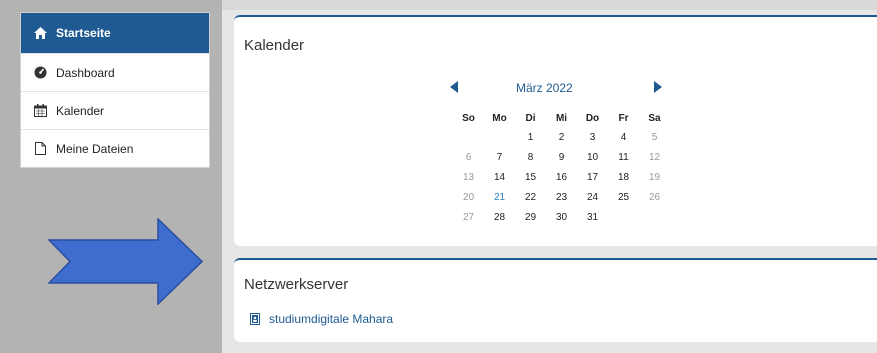 The width and height of the screenshot is (877, 353). Describe the element at coordinates (80, 110) in the screenshot. I see `sidebar-item-label: Kalender` at that location.